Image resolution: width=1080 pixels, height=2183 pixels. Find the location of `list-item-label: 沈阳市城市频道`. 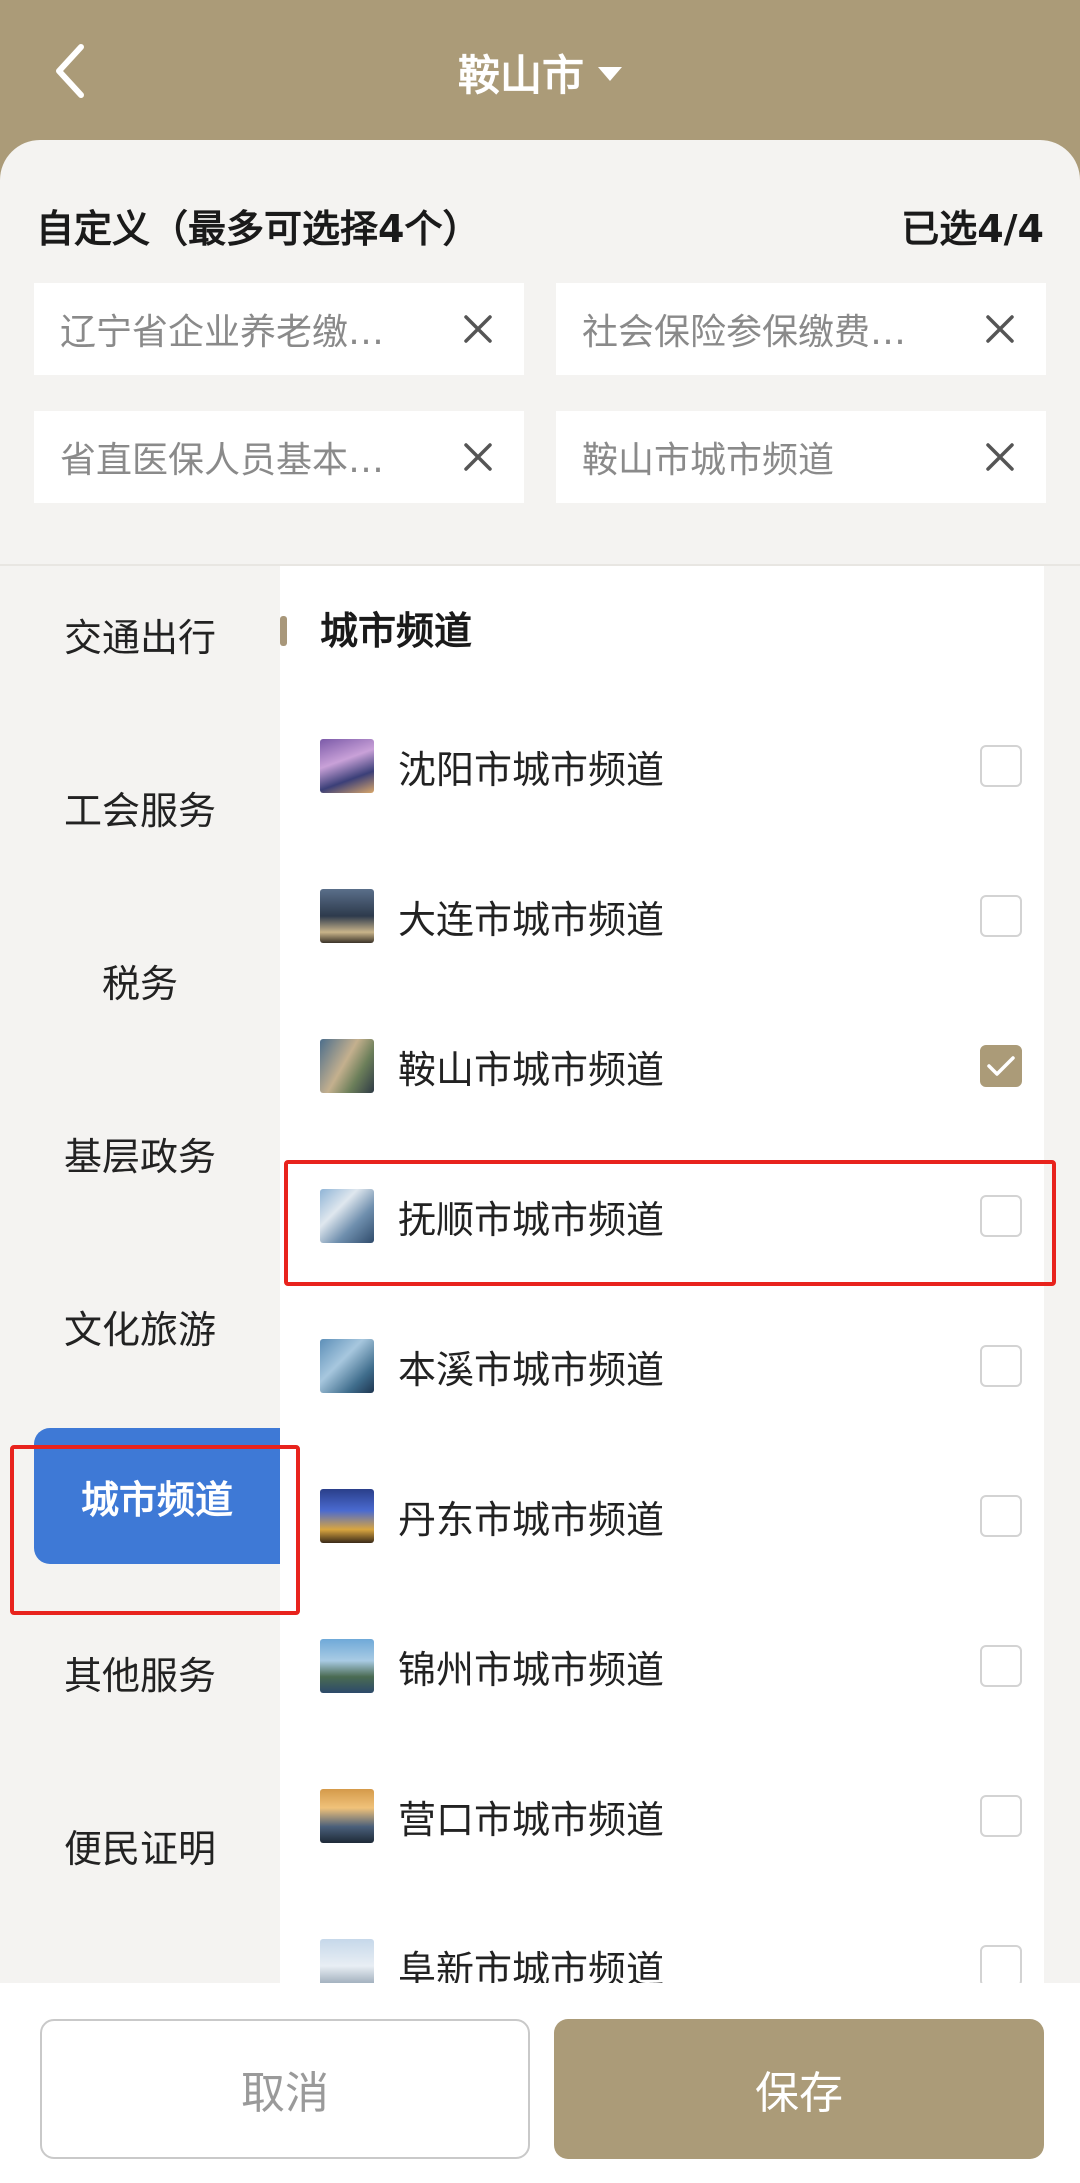

list-item-label: 沈阳市城市频道 is located at coordinates (531, 769).